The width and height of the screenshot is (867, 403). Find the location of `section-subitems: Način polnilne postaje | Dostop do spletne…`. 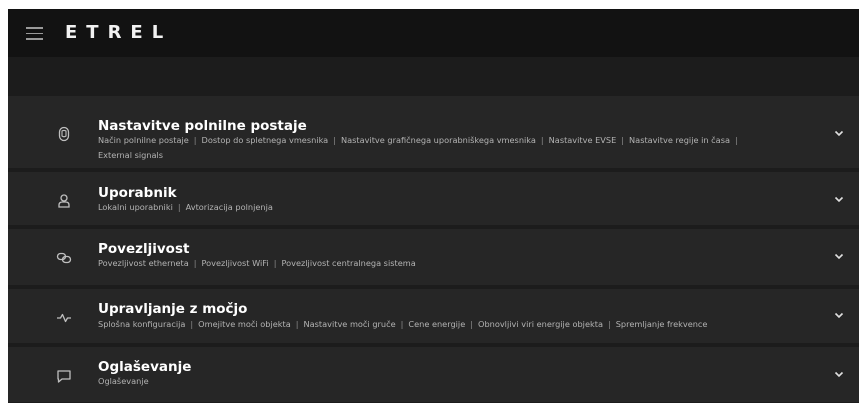

section-subitems: Način polnilne postaje | Dostop do spletne… is located at coordinates (444, 148).